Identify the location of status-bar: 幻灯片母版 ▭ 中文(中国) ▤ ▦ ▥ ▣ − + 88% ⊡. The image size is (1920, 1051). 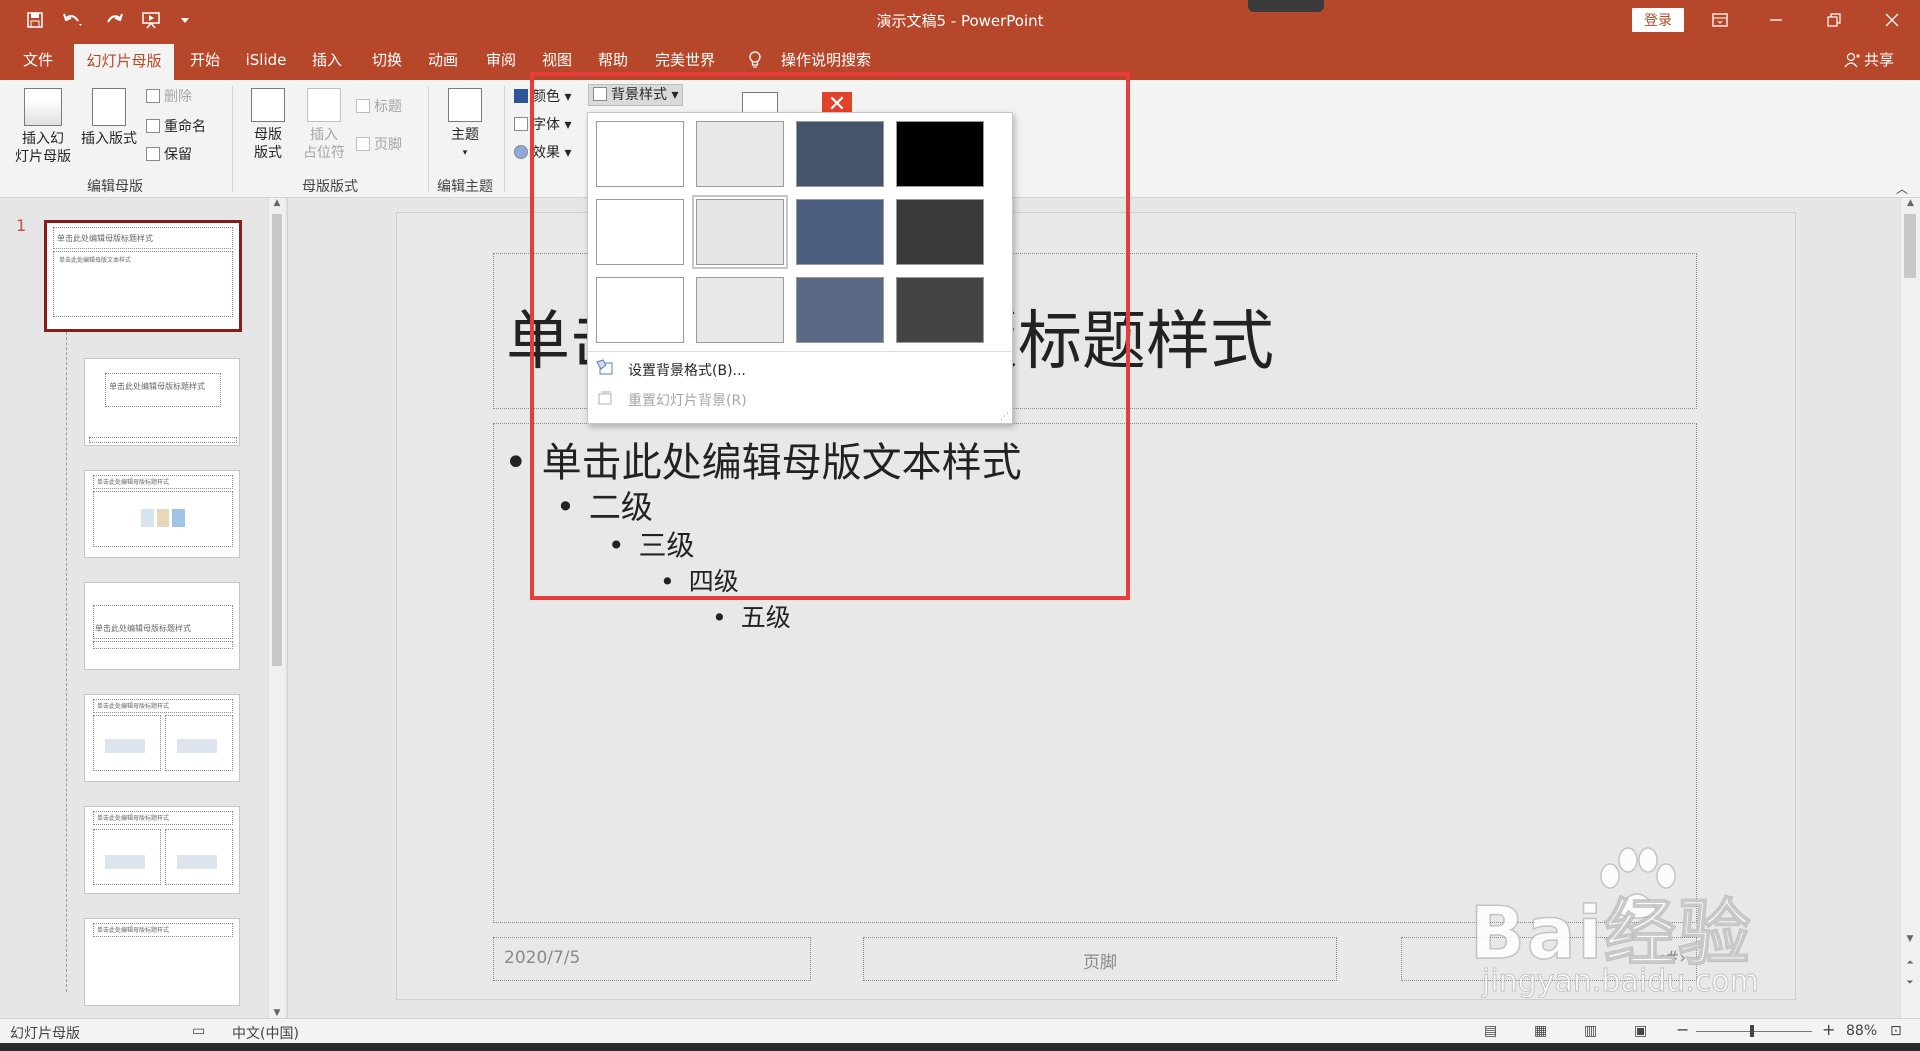
(960, 1030).